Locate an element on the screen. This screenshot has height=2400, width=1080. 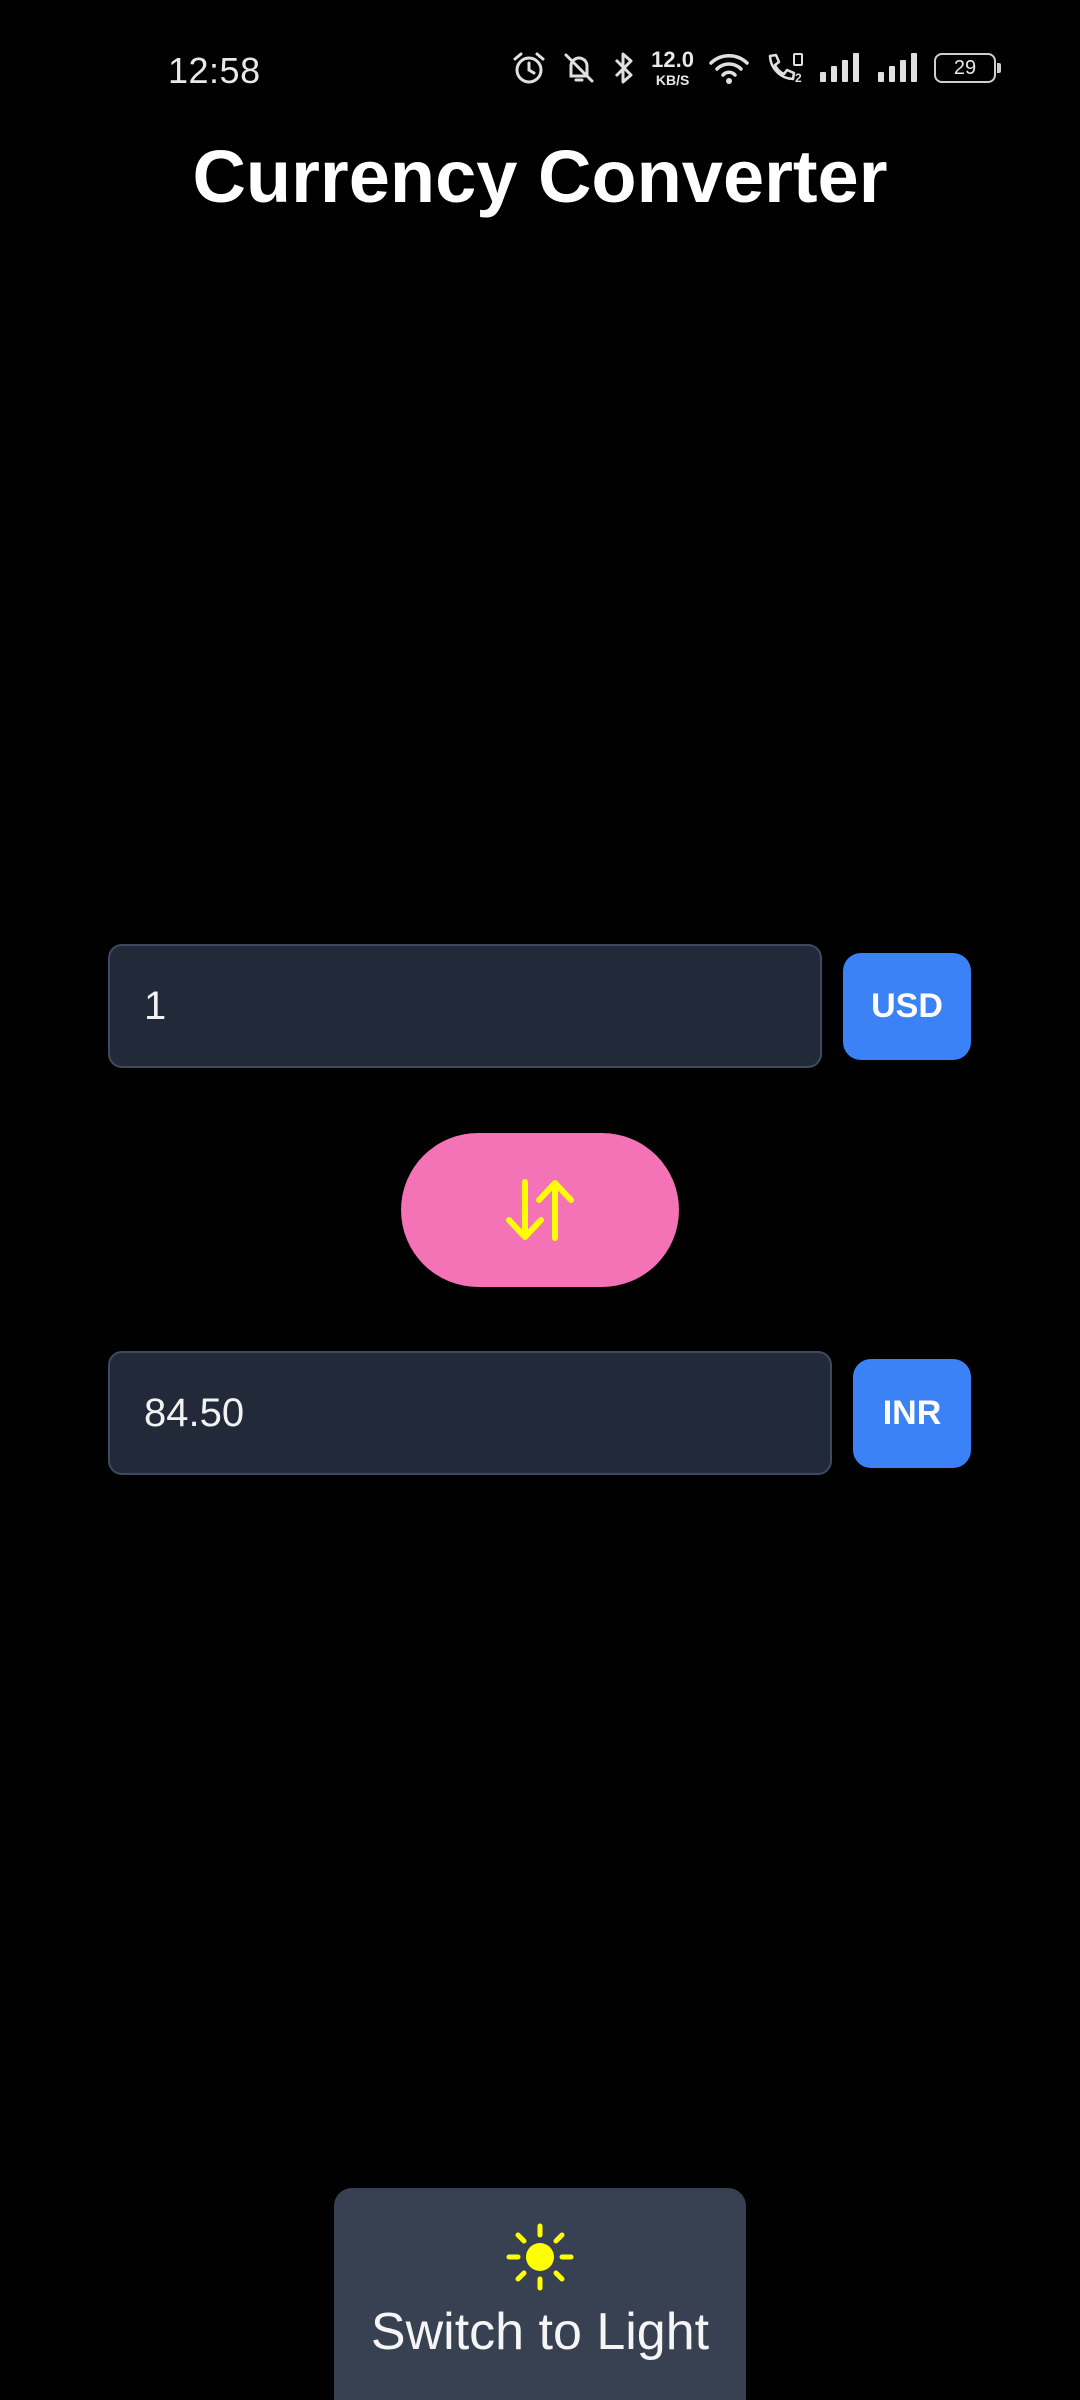
network-speed: 12.0 KB/S is located at coordinates (672, 67).